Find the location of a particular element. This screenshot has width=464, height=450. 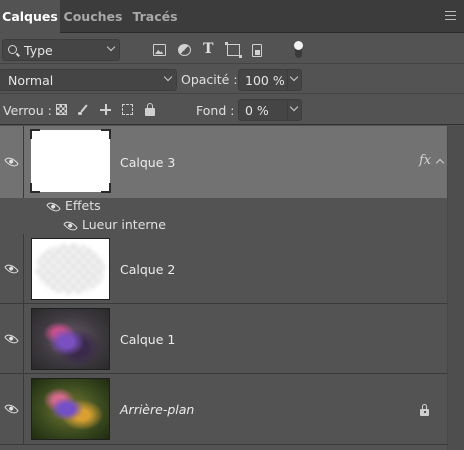

filter-kind-value: Type is located at coordinates (38, 50).